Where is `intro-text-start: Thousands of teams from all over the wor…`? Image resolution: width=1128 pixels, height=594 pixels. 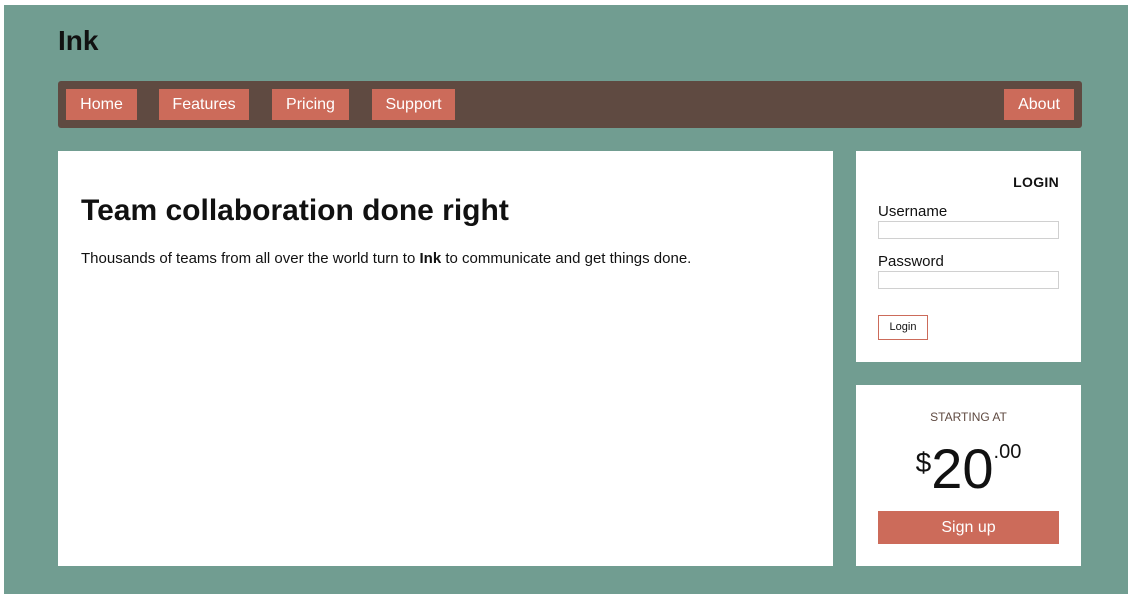 intro-text-start: Thousands of teams from all over the wor… is located at coordinates (250, 258).